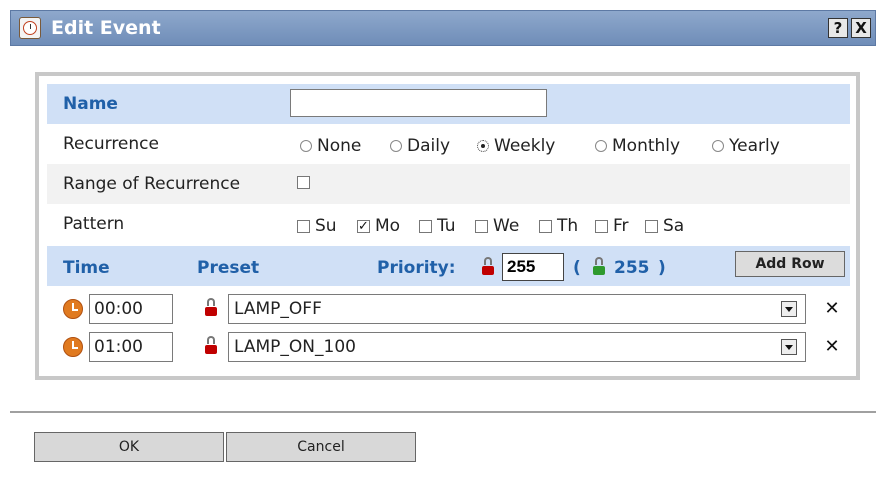 The image size is (883, 477). What do you see at coordinates (443, 28) in the screenshot?
I see `title-bar: Edit Event ? X` at bounding box center [443, 28].